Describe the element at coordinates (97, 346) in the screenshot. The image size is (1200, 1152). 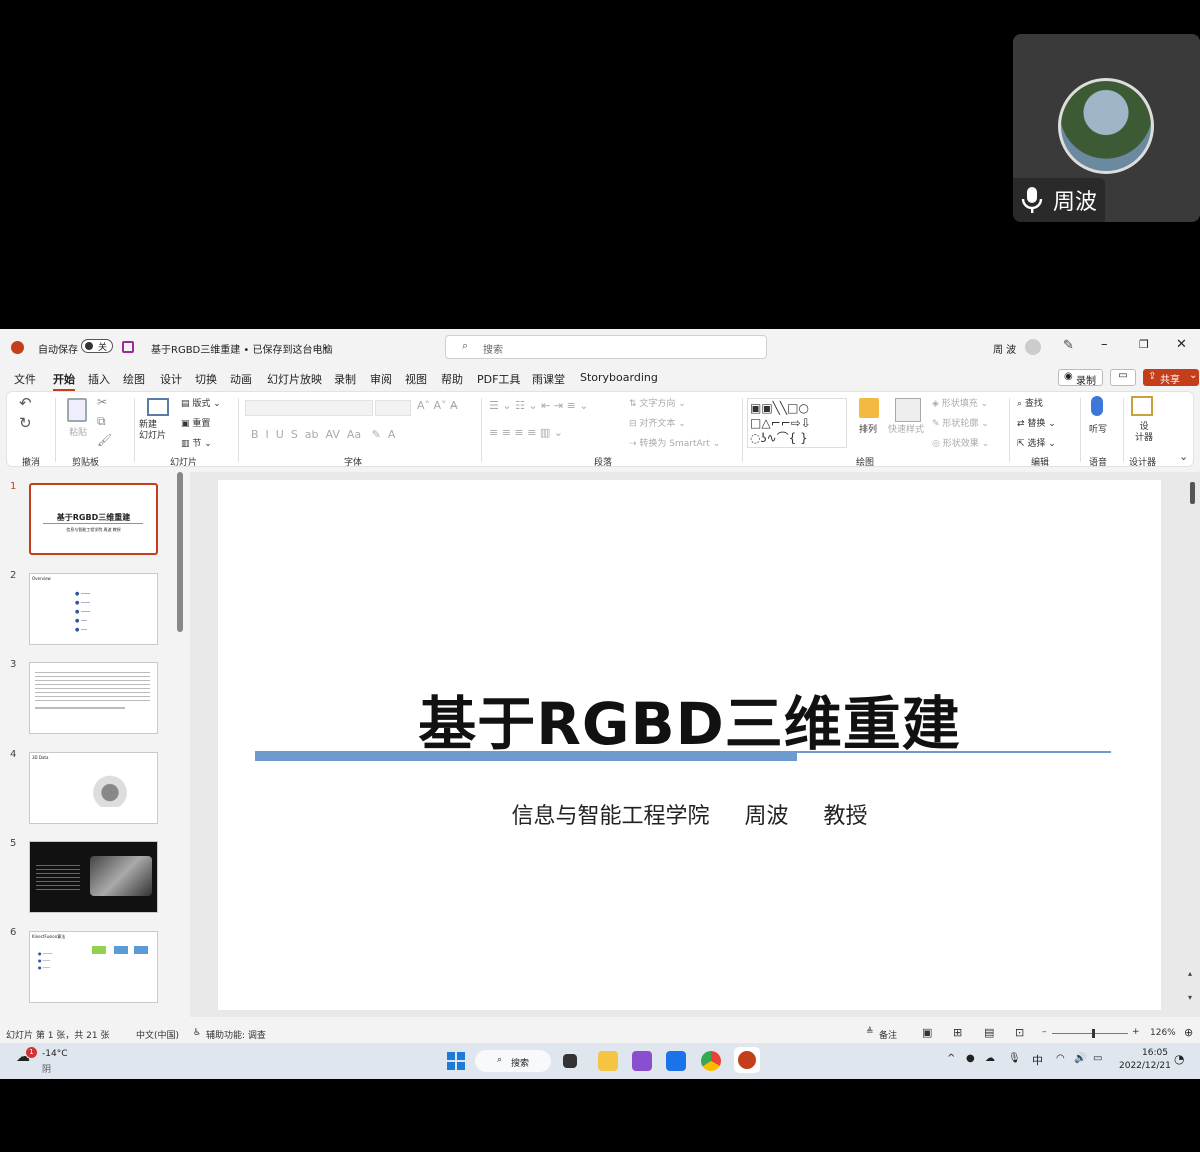
I see `autosave-toggle: 关` at that location.